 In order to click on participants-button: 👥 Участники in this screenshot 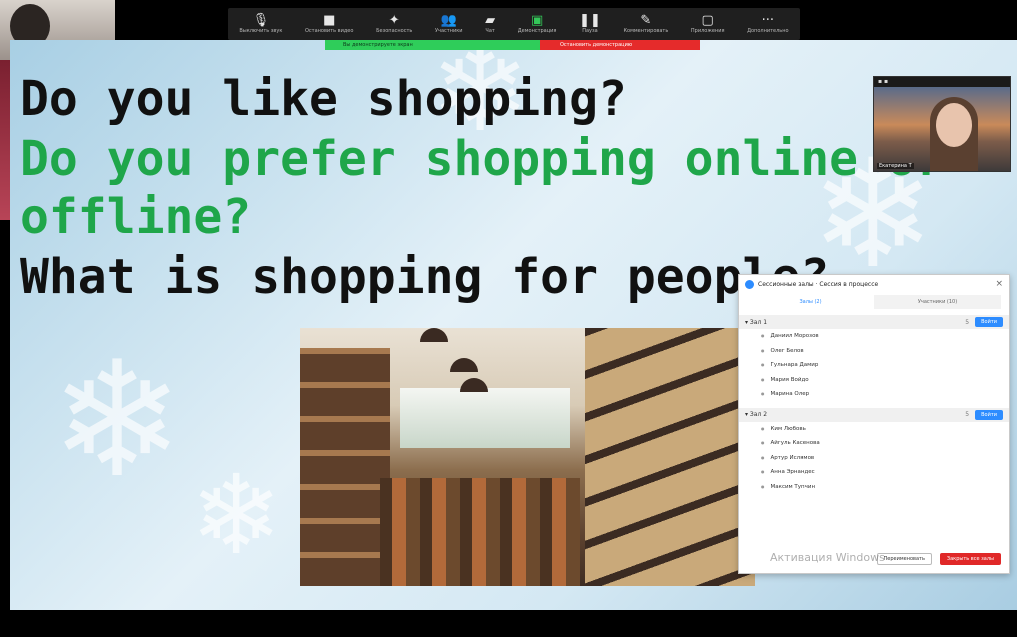, I will do `click(449, 23)`.